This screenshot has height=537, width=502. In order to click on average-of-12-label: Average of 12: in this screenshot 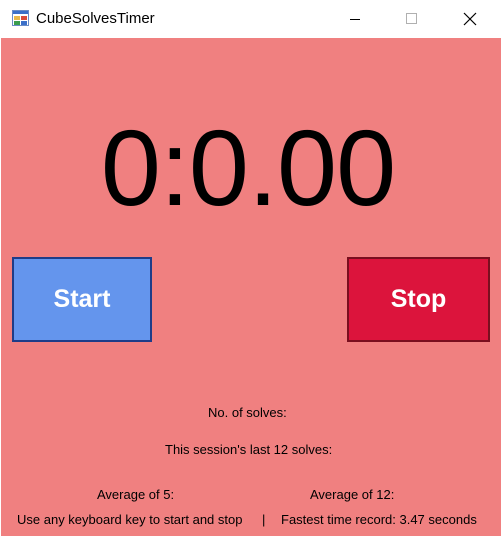, I will do `click(352, 494)`.